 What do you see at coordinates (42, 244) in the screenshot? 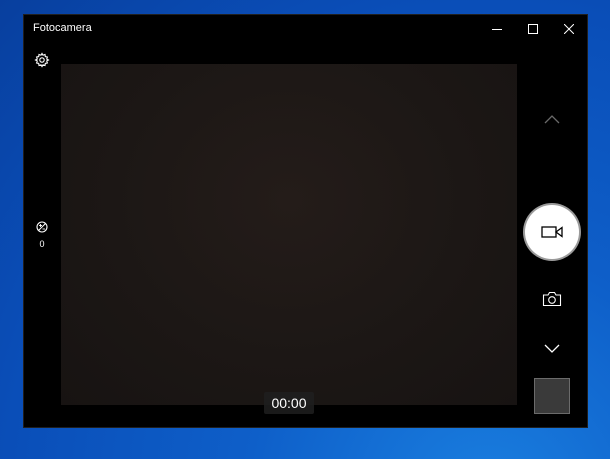
I see `exposure-value: 0` at bounding box center [42, 244].